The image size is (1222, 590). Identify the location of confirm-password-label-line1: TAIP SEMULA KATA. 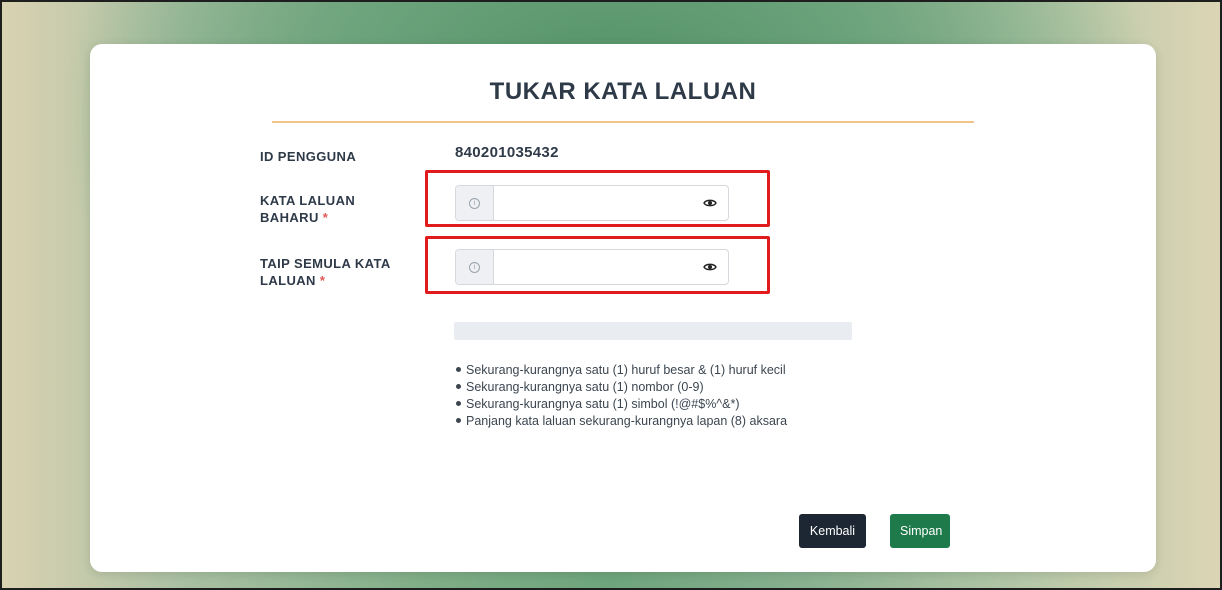
(325, 263).